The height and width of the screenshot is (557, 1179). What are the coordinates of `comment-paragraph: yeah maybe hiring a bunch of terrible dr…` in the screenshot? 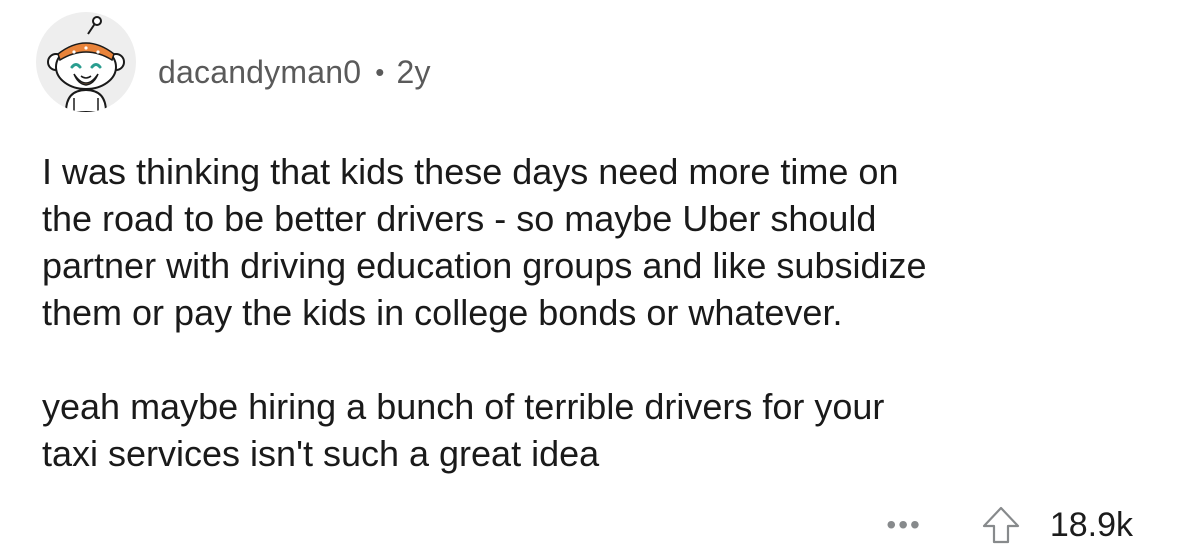 It's located at (463, 430).